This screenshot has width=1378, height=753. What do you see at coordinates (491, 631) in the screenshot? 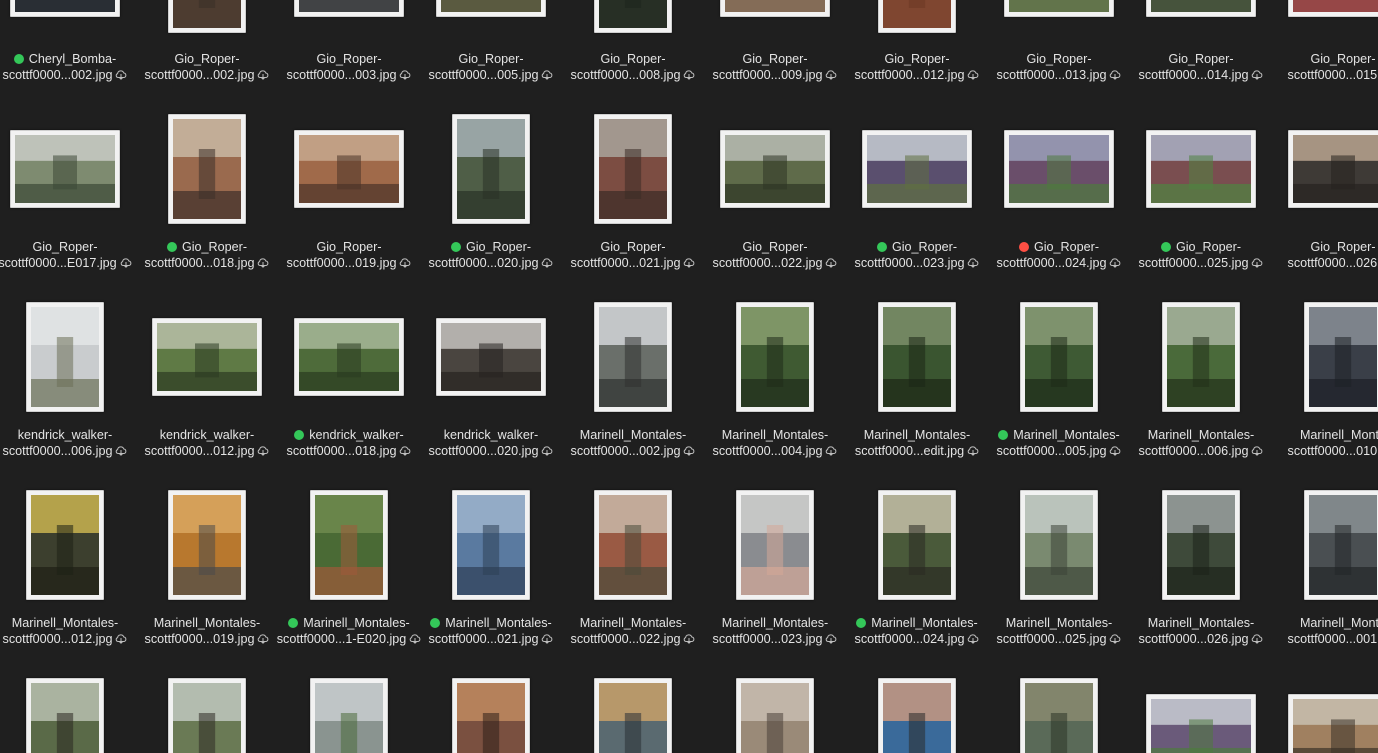
I see `file-name-label: Marinell_Montales-scottf0000...021.jpg` at bounding box center [491, 631].